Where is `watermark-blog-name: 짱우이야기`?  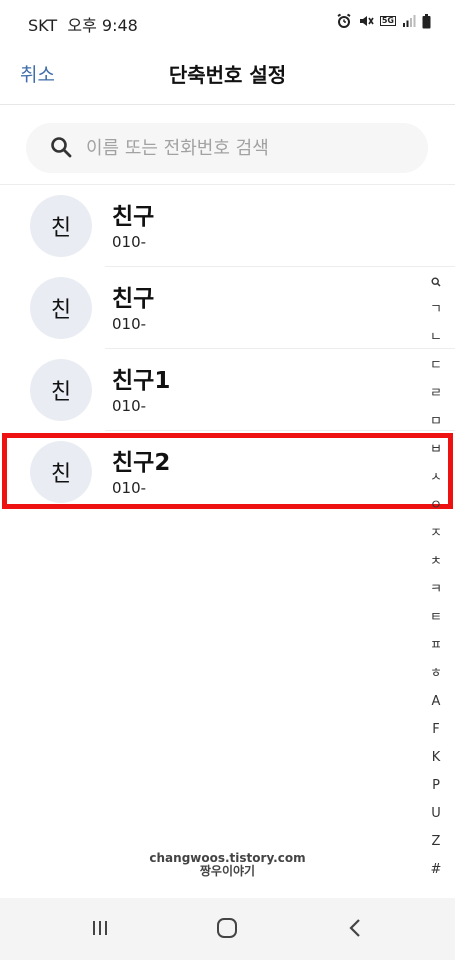
watermark-blog-name: 짱우이야기 is located at coordinates (227, 871).